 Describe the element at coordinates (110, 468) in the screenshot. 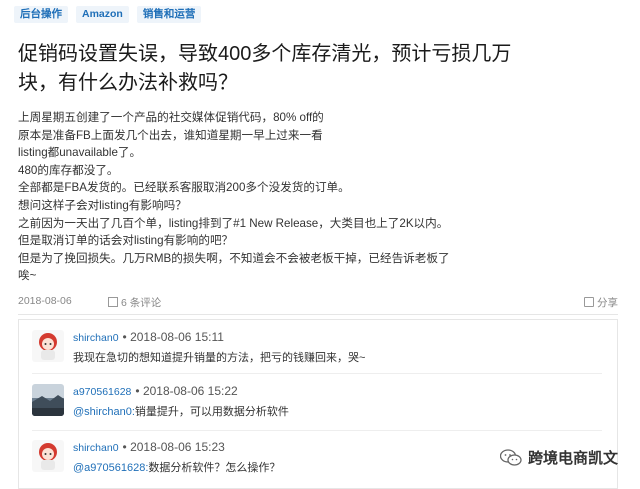

I see `comment-mention: @a970561628:` at that location.